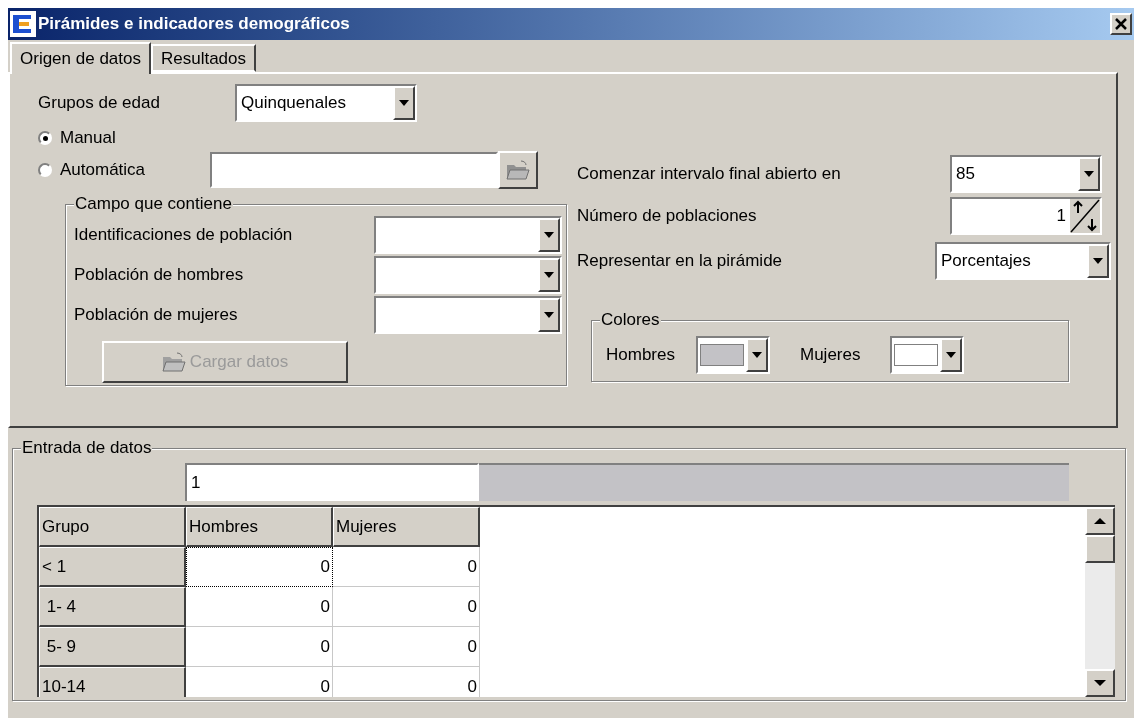 The width and height of the screenshot is (1134, 718). What do you see at coordinates (1100, 602) in the screenshot?
I see `scrollbar` at bounding box center [1100, 602].